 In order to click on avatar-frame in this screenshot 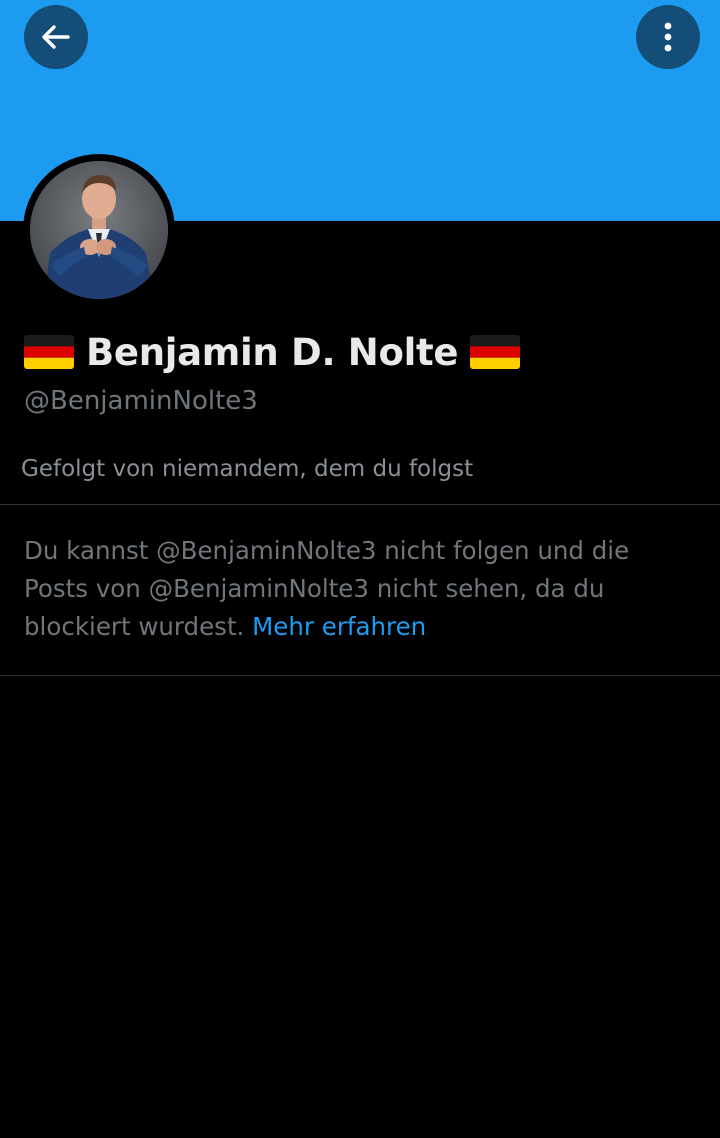, I will do `click(99, 230)`.